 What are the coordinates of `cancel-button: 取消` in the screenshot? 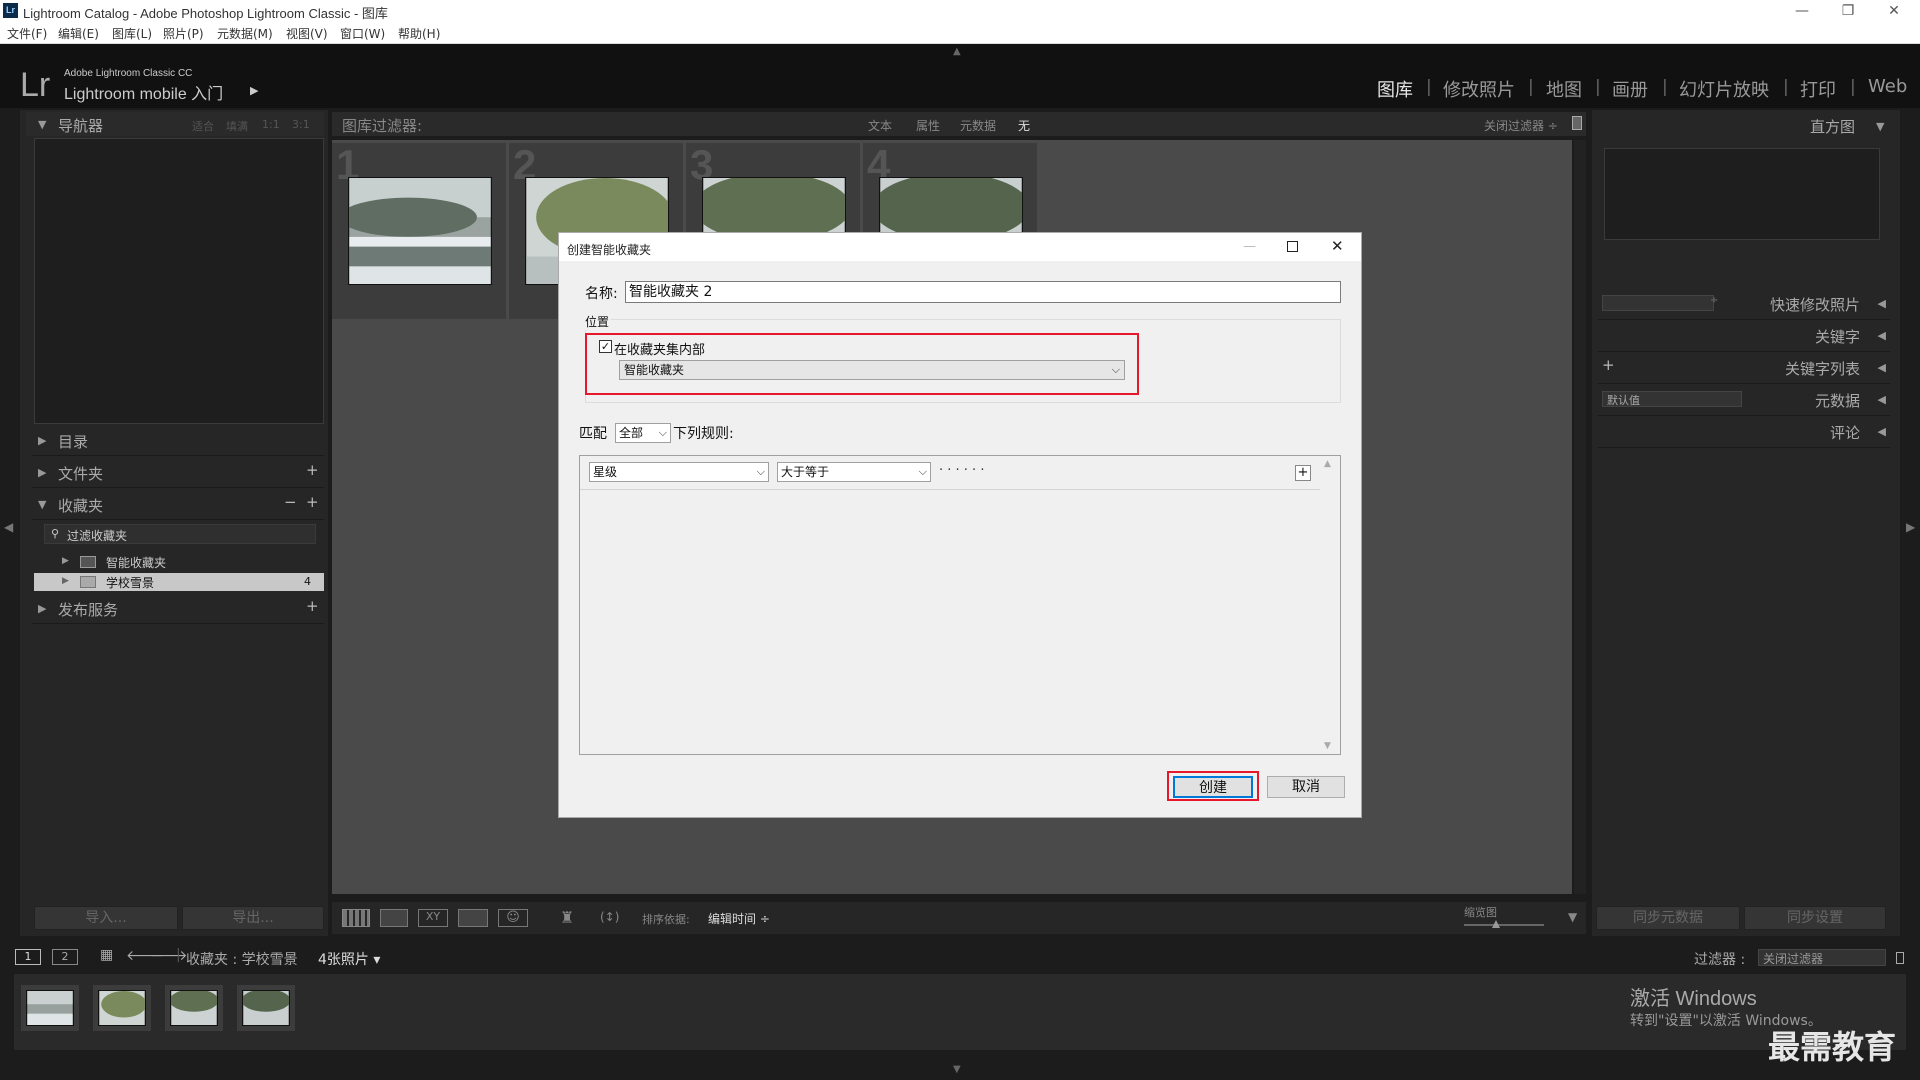 It's located at (1306, 787).